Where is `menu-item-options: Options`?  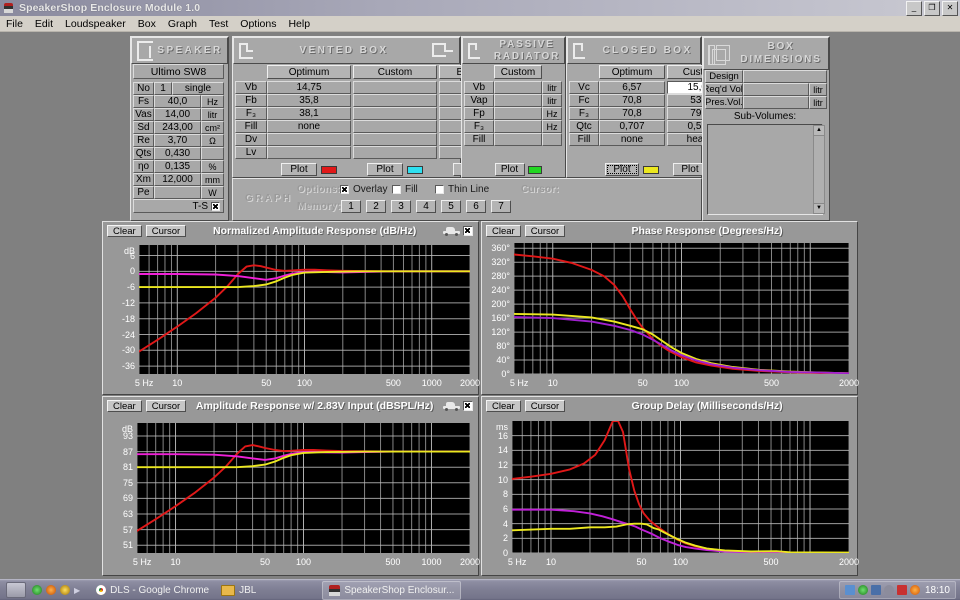 menu-item-options: Options is located at coordinates (258, 24).